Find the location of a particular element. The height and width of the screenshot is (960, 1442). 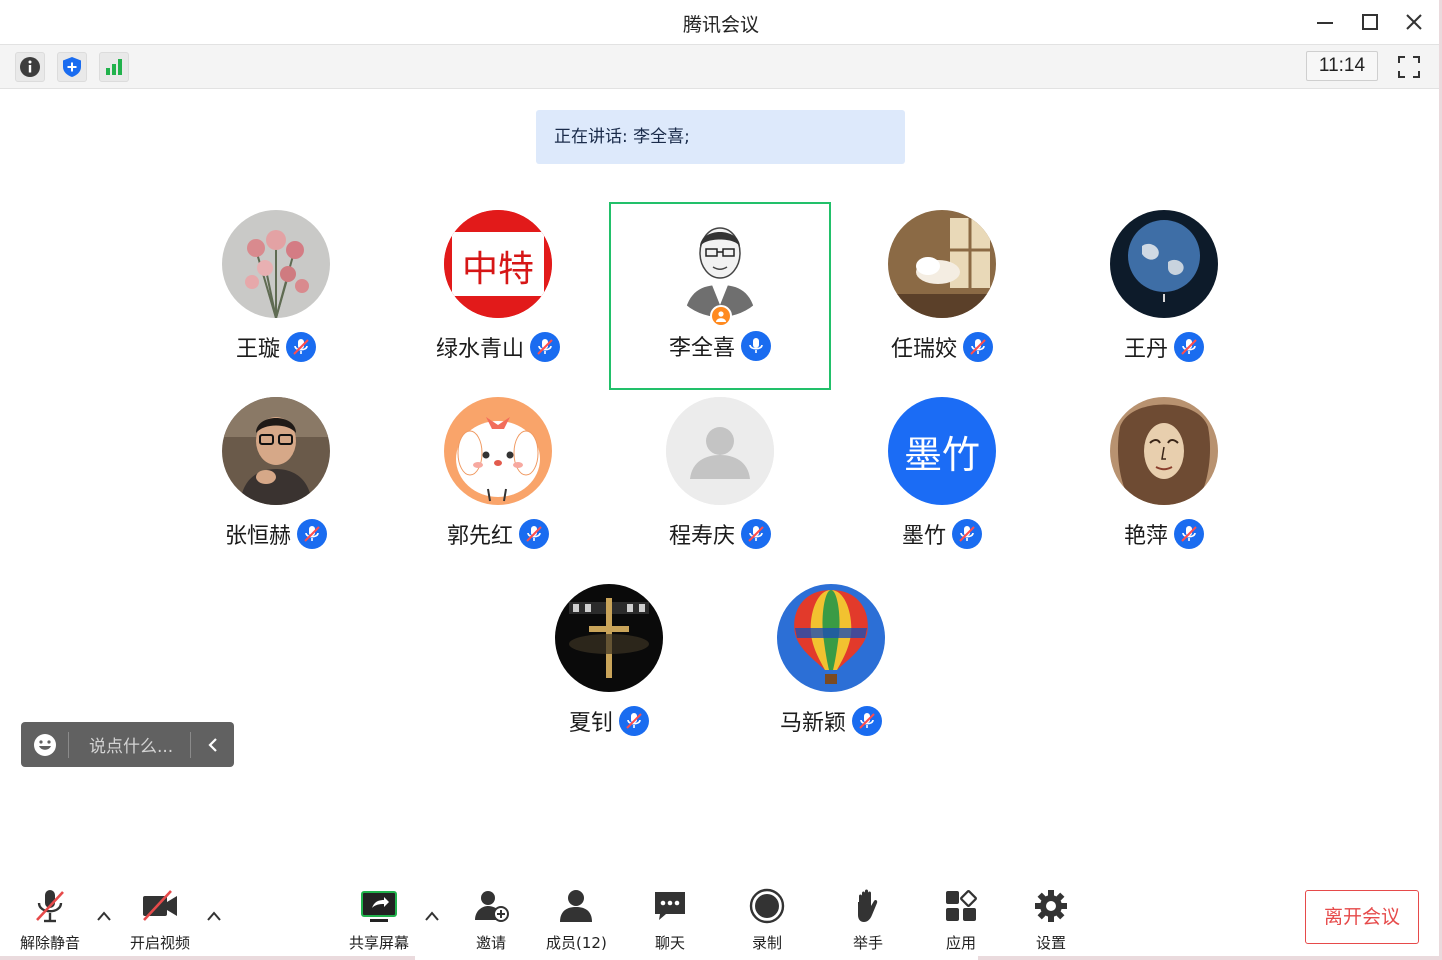

settings-button: 设置 is located at coordinates (1051, 919).